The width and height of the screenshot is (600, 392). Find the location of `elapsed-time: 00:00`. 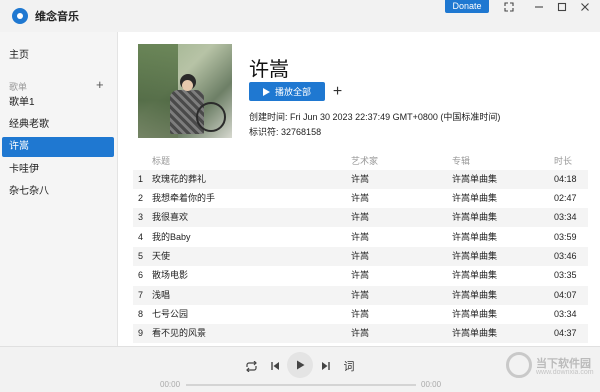

elapsed-time: 00:00 is located at coordinates (170, 384).